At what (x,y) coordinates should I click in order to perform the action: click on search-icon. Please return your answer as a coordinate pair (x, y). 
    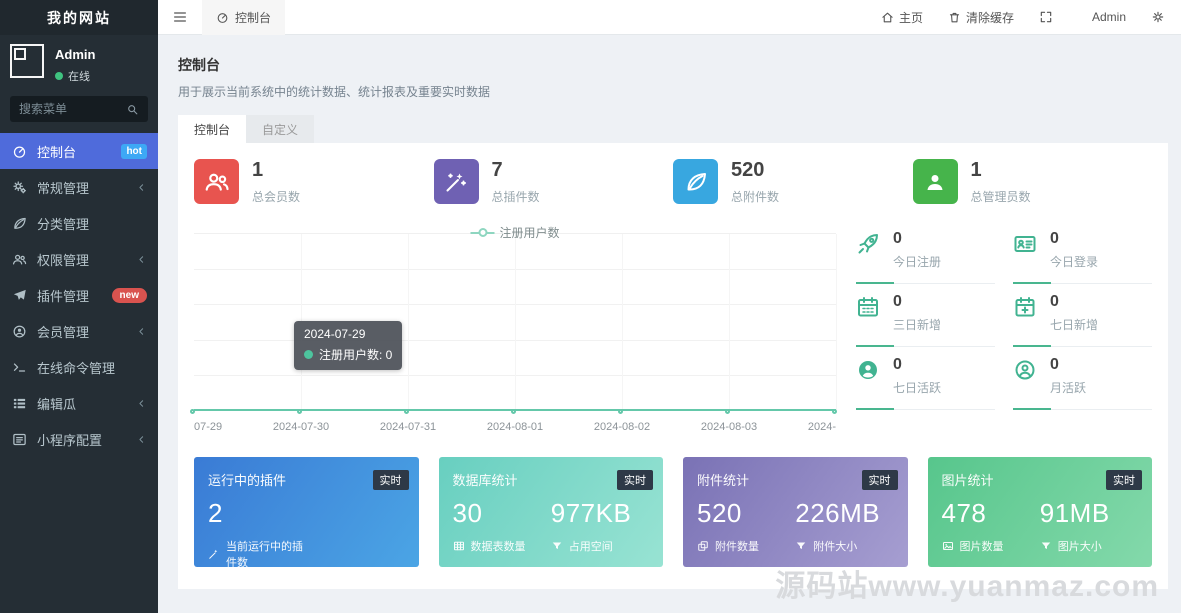
    Looking at the image, I should click on (132, 109).